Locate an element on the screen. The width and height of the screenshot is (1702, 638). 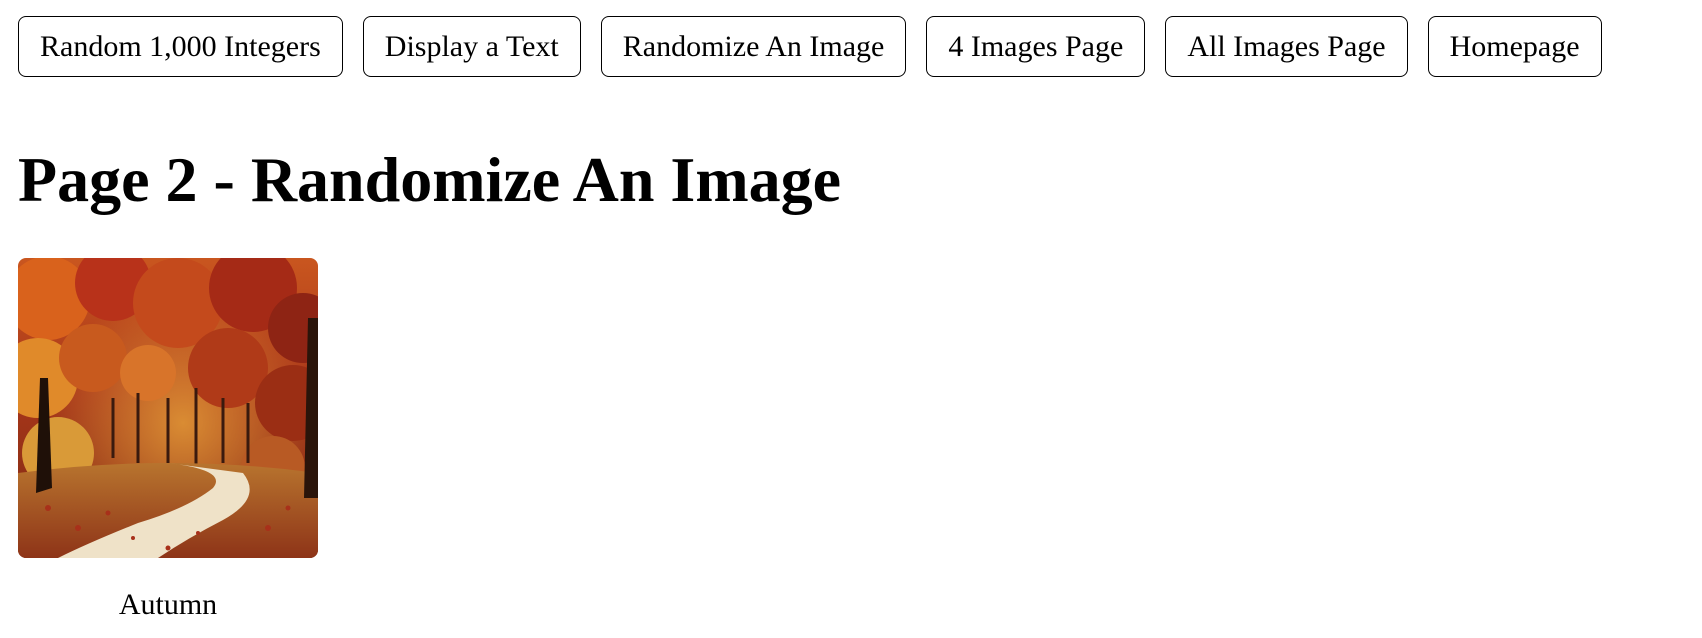
homepage-button: Homepage is located at coordinates (1514, 46).